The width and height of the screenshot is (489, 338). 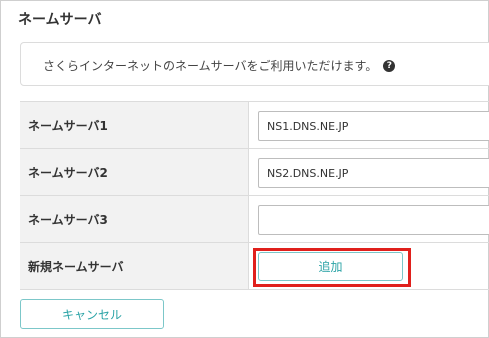 I want to click on table-row: ネームサーバ2, so click(x=254, y=172).